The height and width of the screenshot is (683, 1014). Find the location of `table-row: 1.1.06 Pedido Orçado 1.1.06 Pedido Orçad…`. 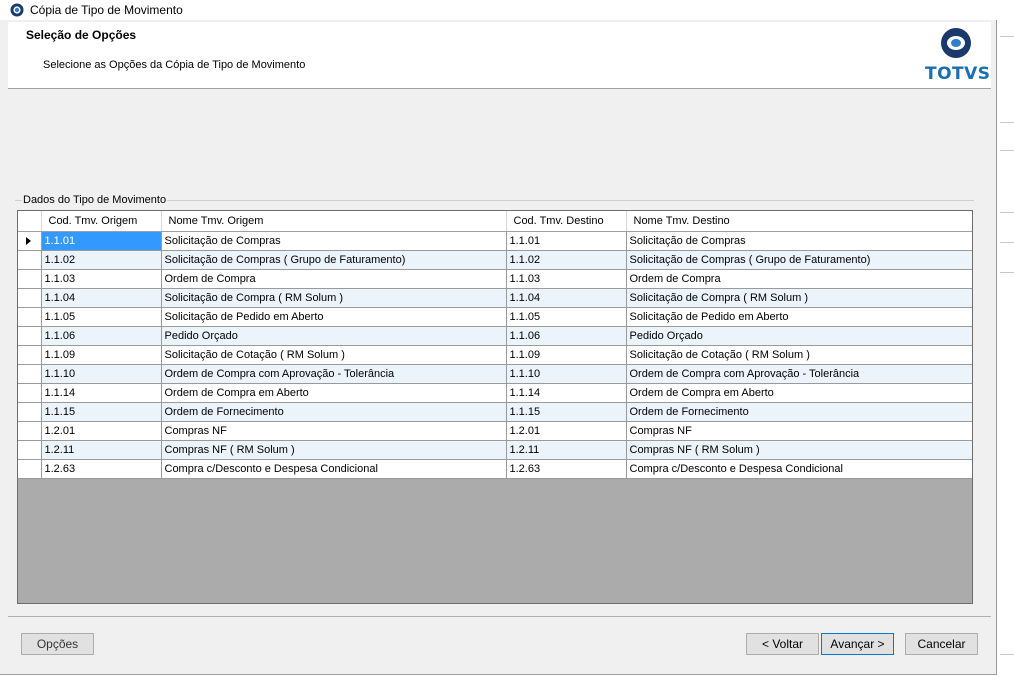

table-row: 1.1.06 Pedido Orçado 1.1.06 Pedido Orçad… is located at coordinates (495, 336).